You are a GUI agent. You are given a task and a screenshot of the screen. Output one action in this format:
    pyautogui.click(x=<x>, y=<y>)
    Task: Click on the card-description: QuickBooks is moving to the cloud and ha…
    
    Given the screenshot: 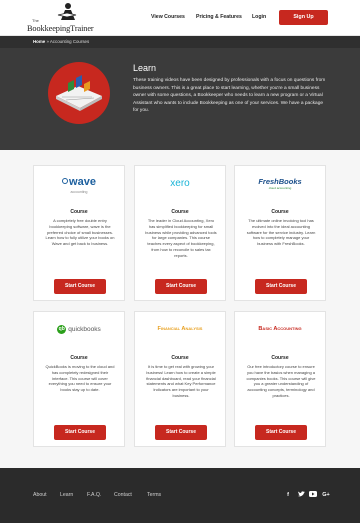 What is the action you would take?
    pyautogui.click(x=80, y=378)
    